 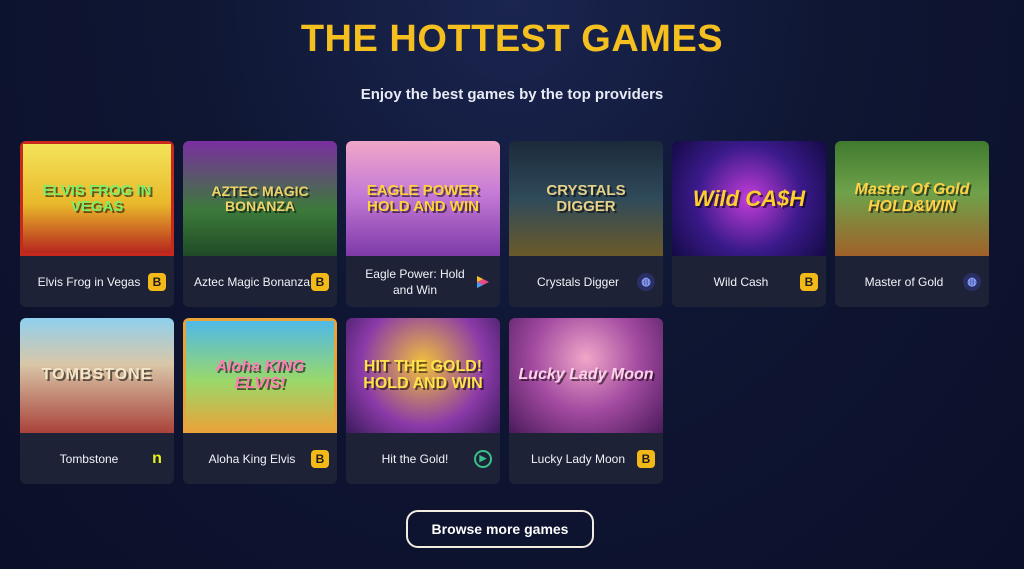 What do you see at coordinates (512, 39) in the screenshot?
I see `page-title: THE HOTTEST GAMES` at bounding box center [512, 39].